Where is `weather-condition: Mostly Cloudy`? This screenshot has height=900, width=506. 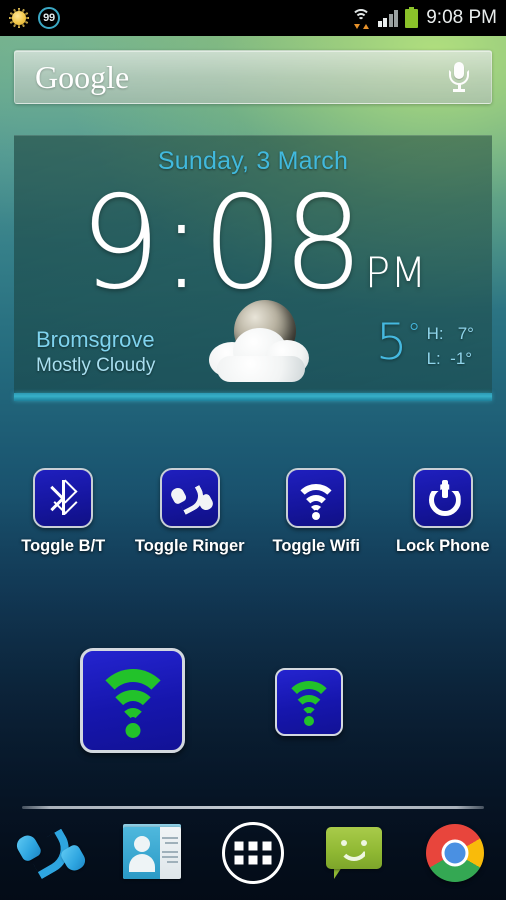 weather-condition: Mostly Cloudy is located at coordinates (96, 365).